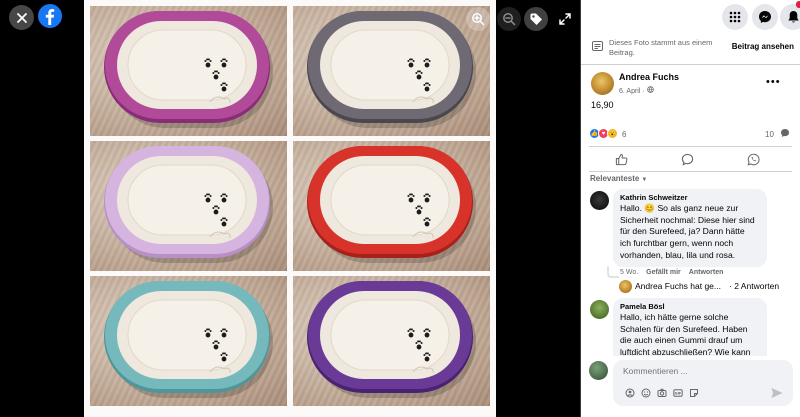 This screenshot has height=417, width=800. I want to click on camera-icon, so click(662, 393).